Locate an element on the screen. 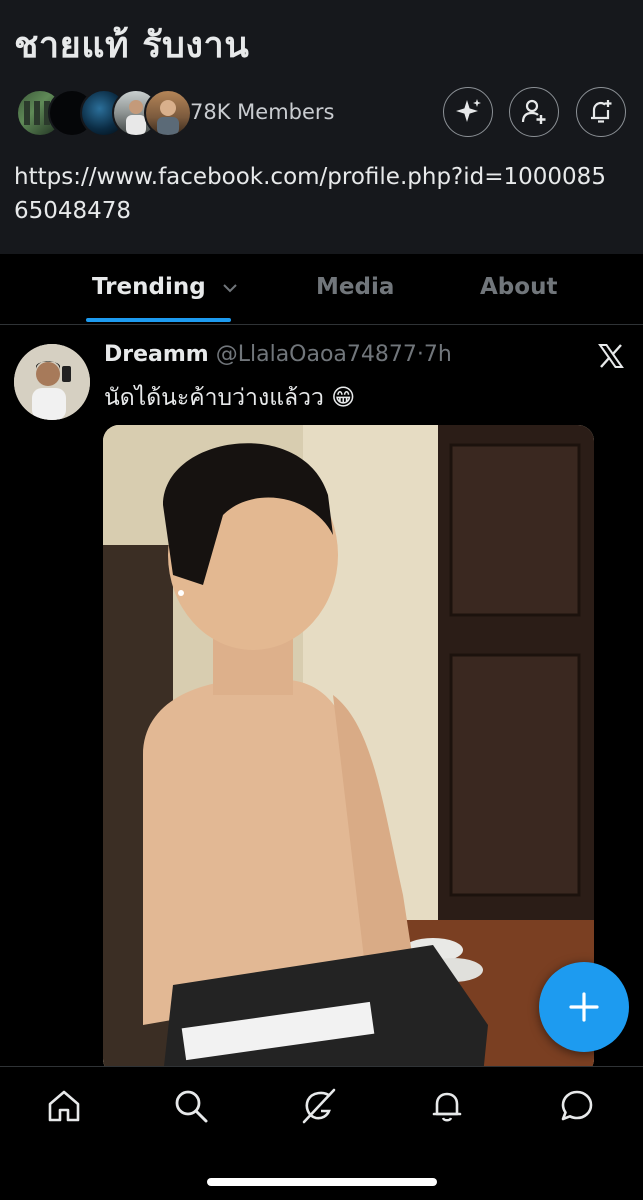 This screenshot has height=1200, width=643. add-member-icon is located at coordinates (533, 111).